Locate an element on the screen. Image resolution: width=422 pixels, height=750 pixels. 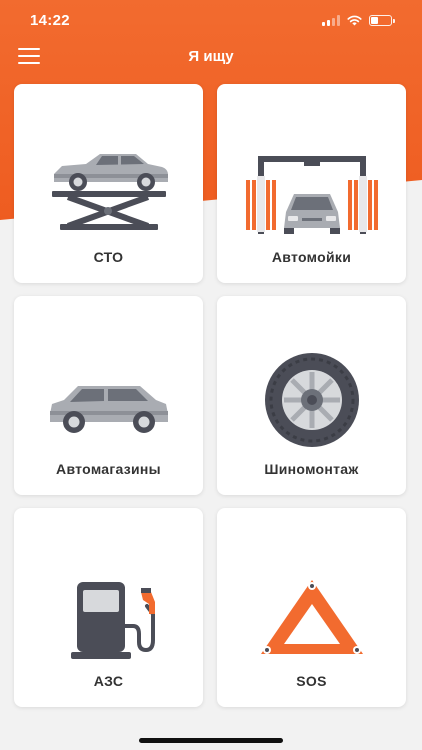
status-icons is located at coordinates (358, 20).